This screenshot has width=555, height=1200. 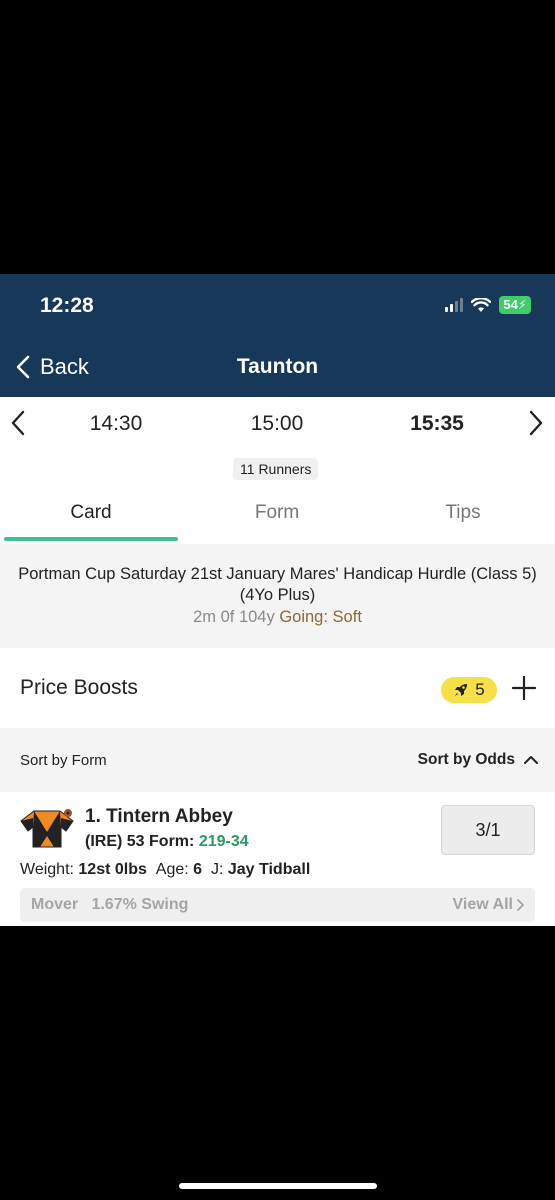 I want to click on tab-form: Form, so click(x=277, y=513).